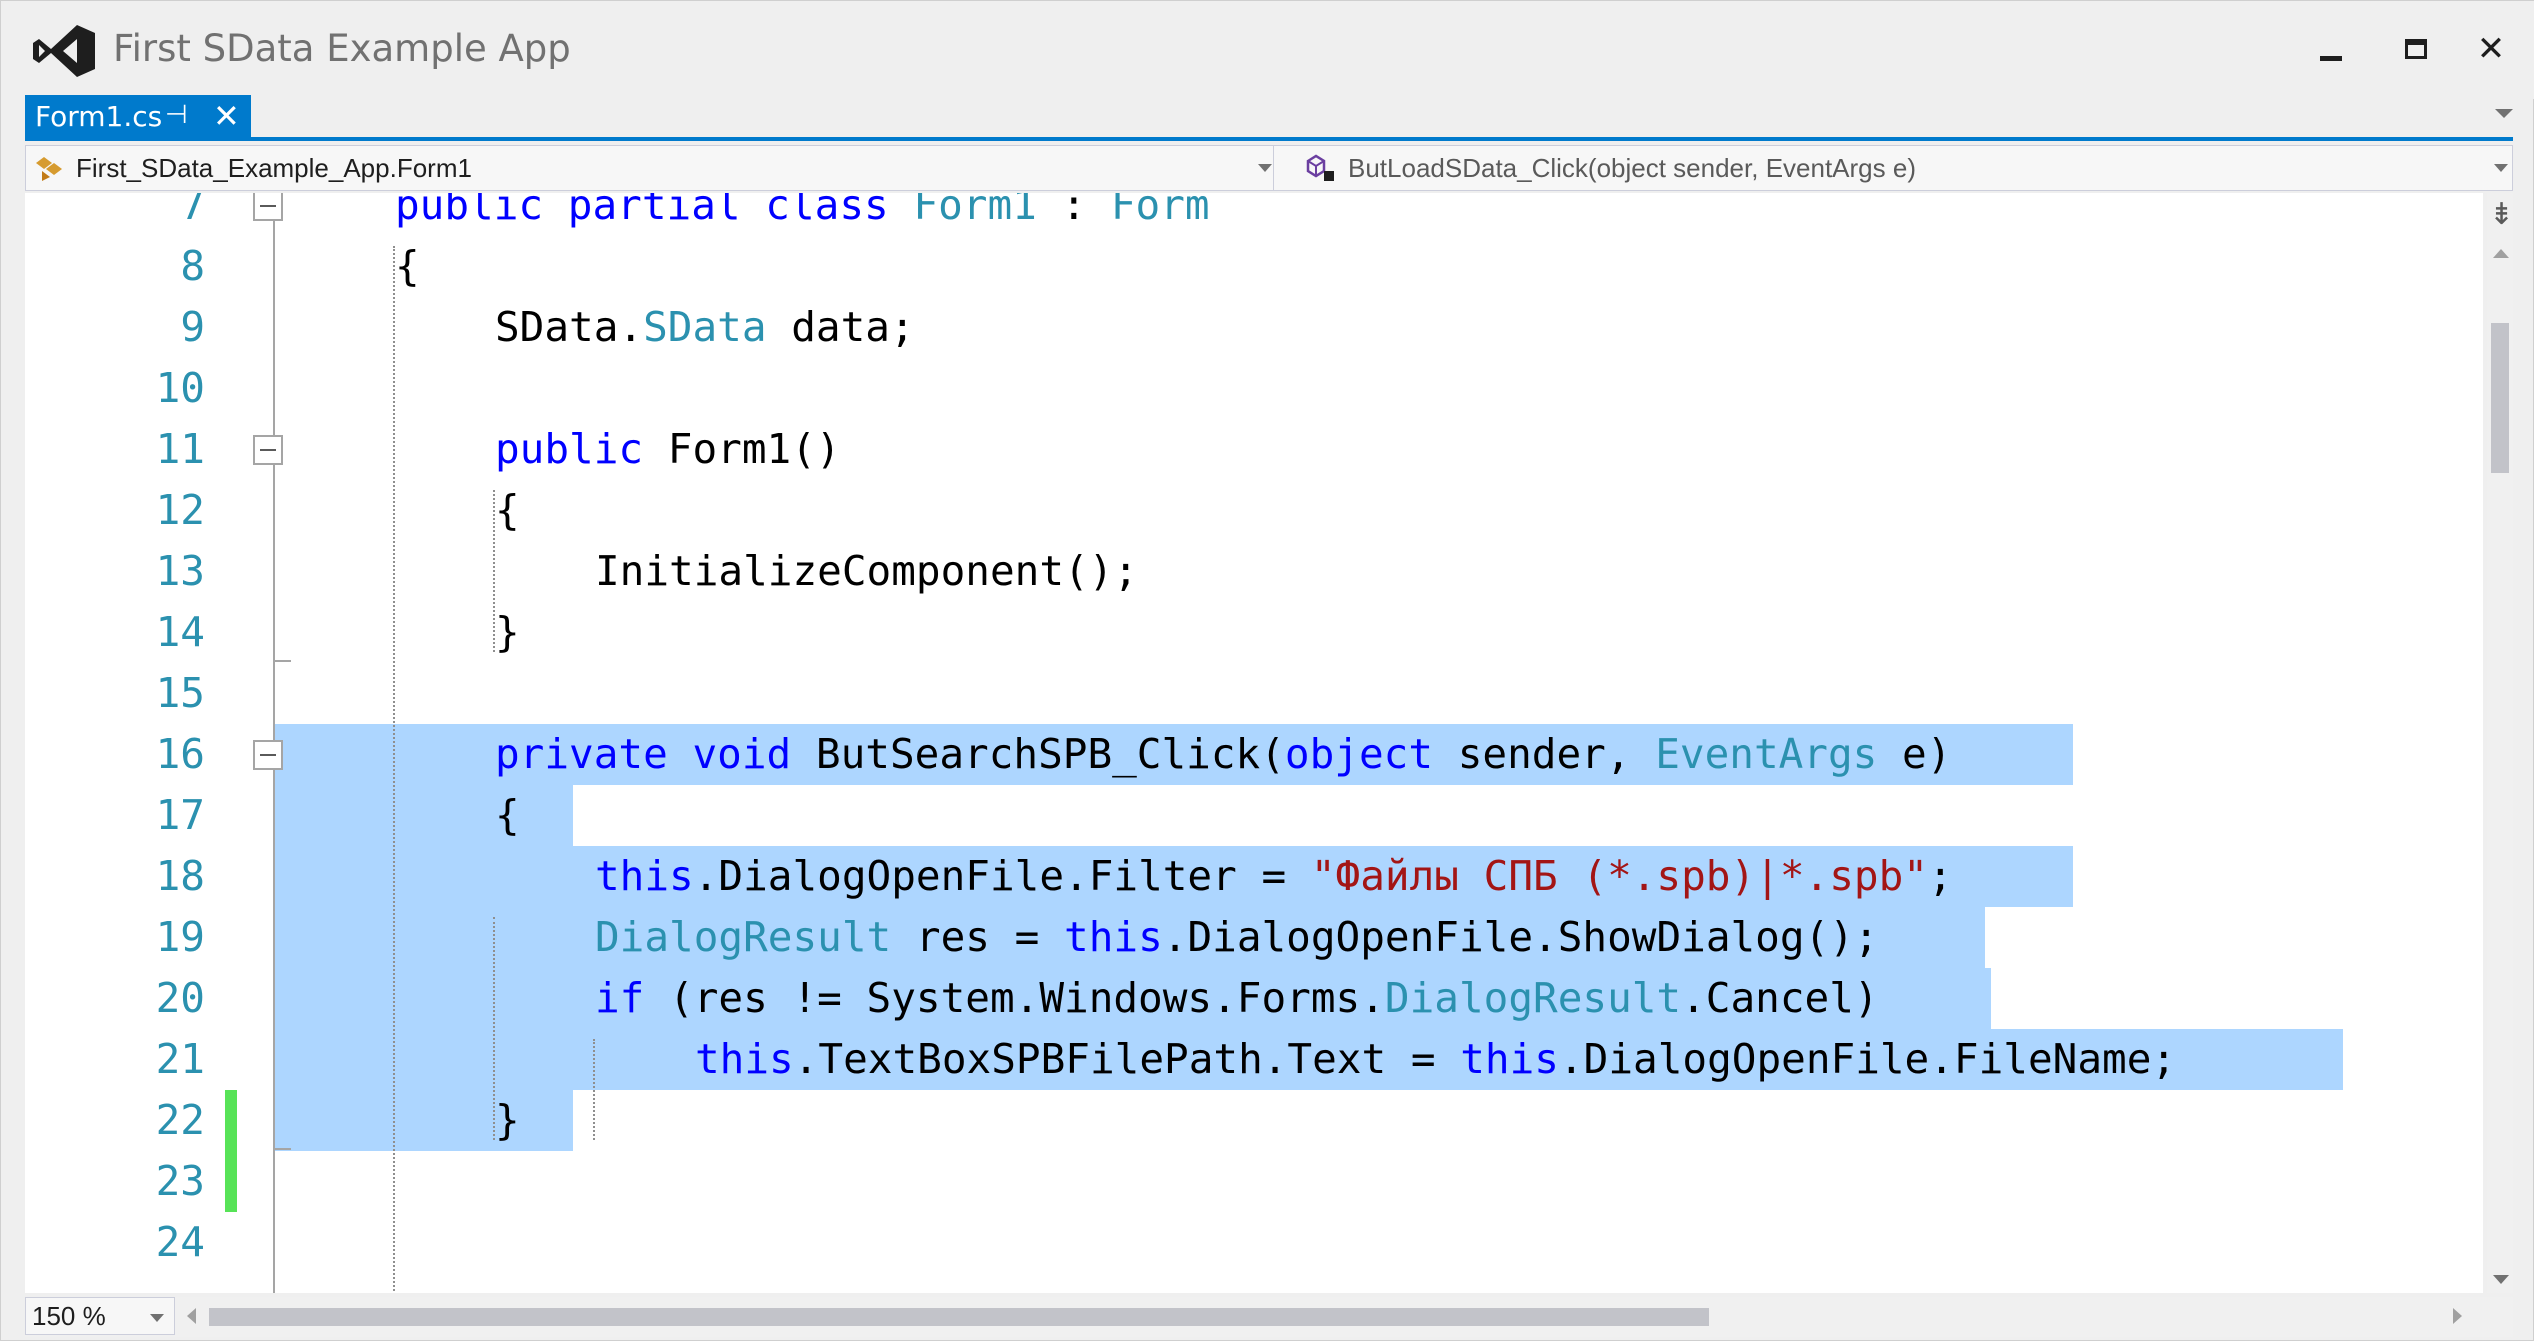  Describe the element at coordinates (191, 1316) in the screenshot. I see `scroll-left-arrow-icon` at that location.